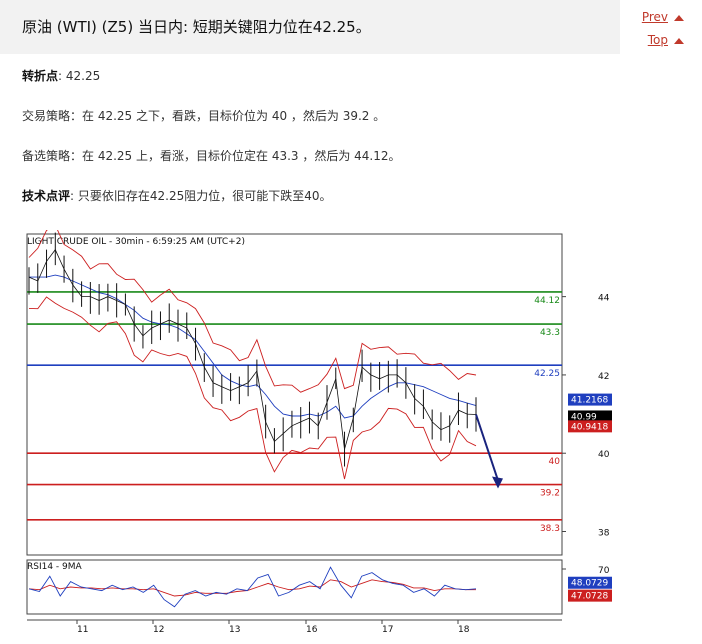 Image resolution: width=702 pixels, height=644 pixels. What do you see at coordinates (201, 196) in the screenshot?
I see `comment-text: : 只要依旧存在42.25阻力位，很可能下跌至40。` at bounding box center [201, 196].